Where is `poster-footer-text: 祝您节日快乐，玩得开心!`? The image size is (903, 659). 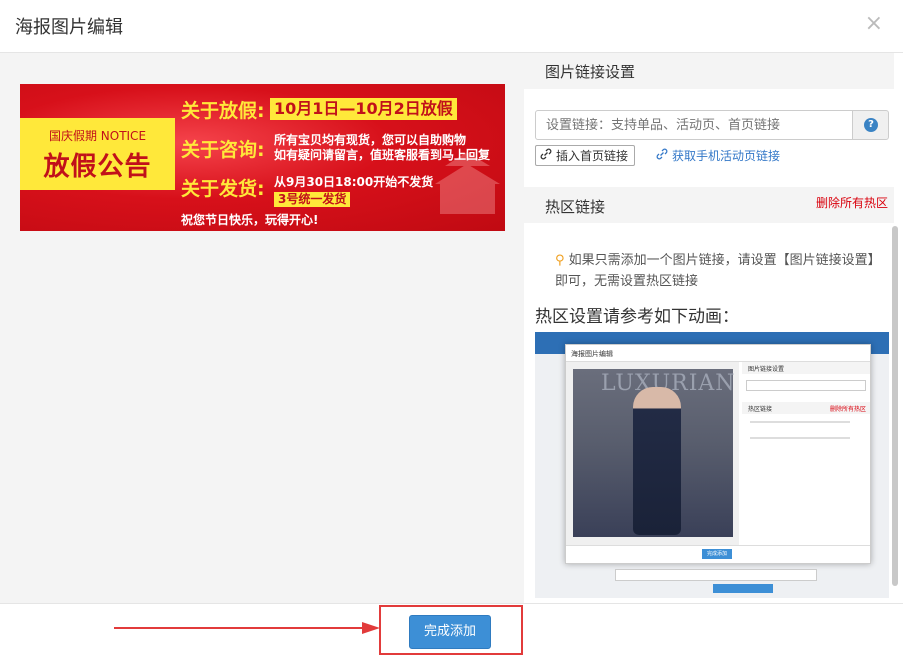
poster-footer-text: 祝您节日快乐，玩得开心! is located at coordinates (250, 220).